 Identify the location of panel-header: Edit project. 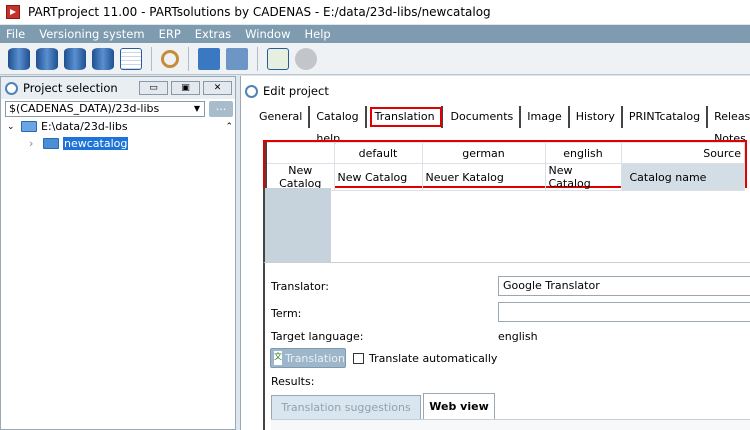
(495, 91).